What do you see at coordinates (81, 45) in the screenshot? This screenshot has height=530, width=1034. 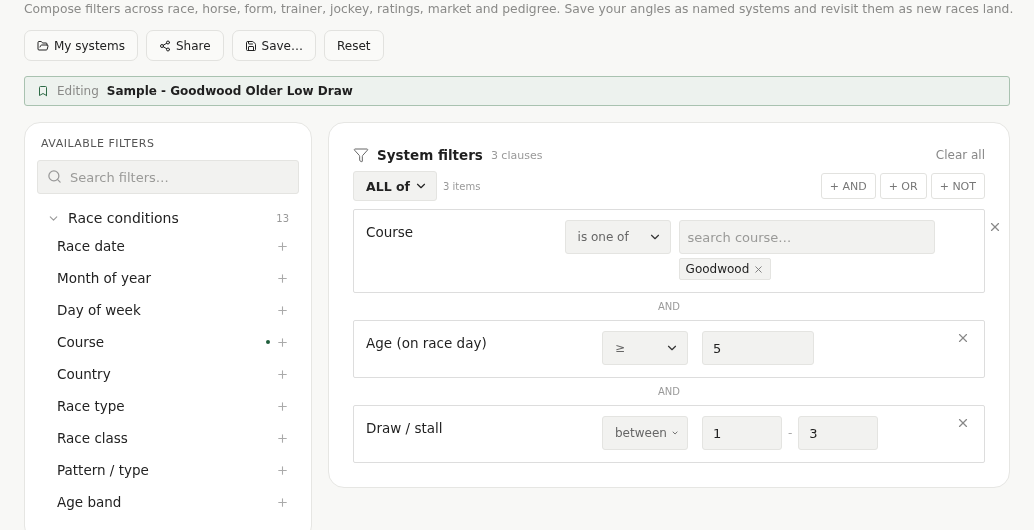 I see `toolbar-button: My systems` at bounding box center [81, 45].